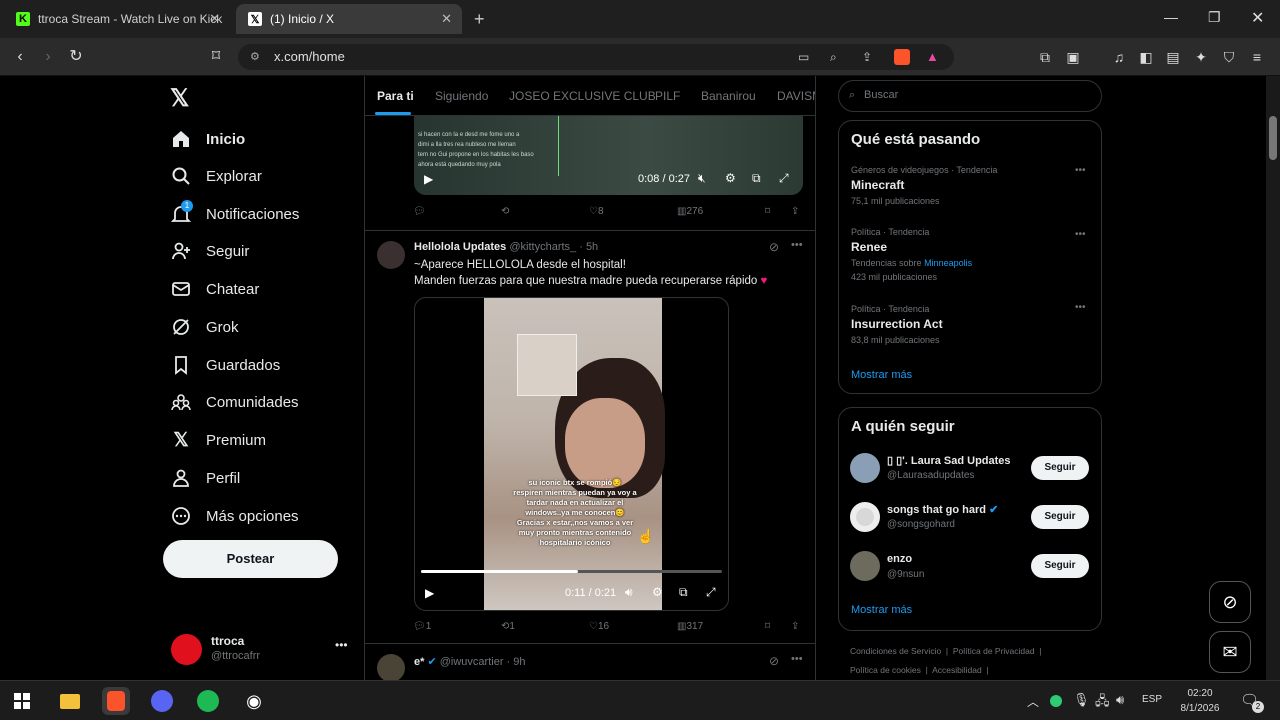  Describe the element at coordinates (1171, 17) in the screenshot. I see `minimize-button: —` at that location.